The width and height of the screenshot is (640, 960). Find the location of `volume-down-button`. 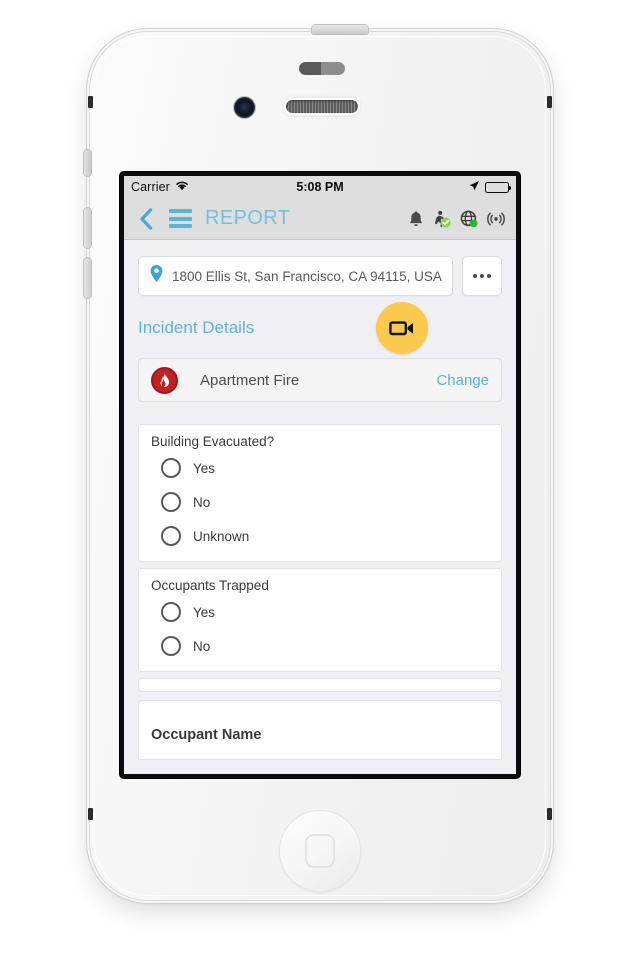

volume-down-button is located at coordinates (87, 278).